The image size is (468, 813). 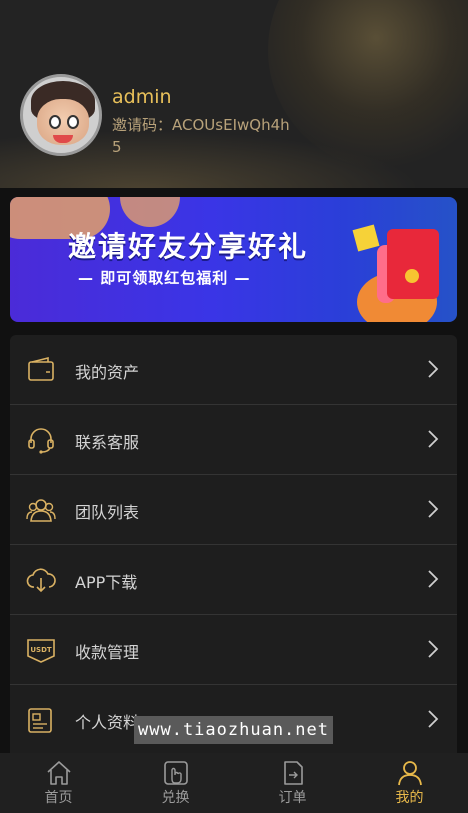 I want to click on invite-banner: 邀请好友分享好礼 — 即可领取红包福利 —, so click(x=233, y=259).